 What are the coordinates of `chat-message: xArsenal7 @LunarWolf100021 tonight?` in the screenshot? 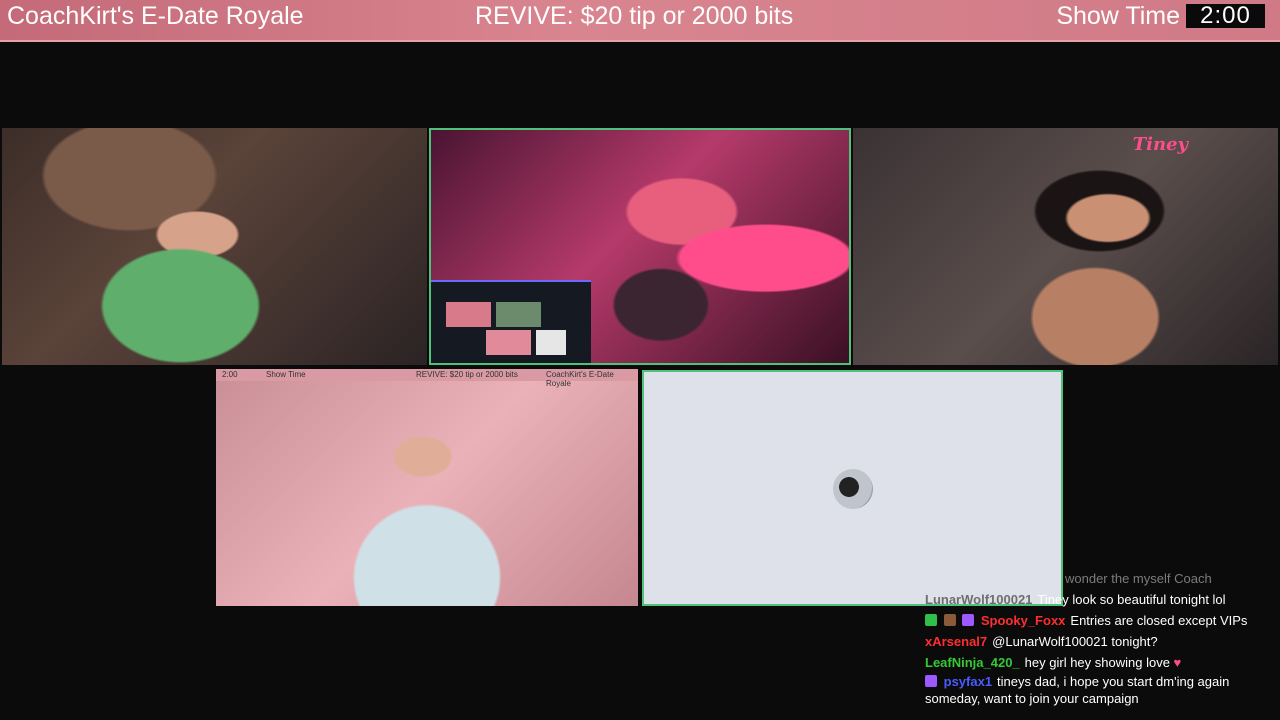 It's located at (1041, 641).